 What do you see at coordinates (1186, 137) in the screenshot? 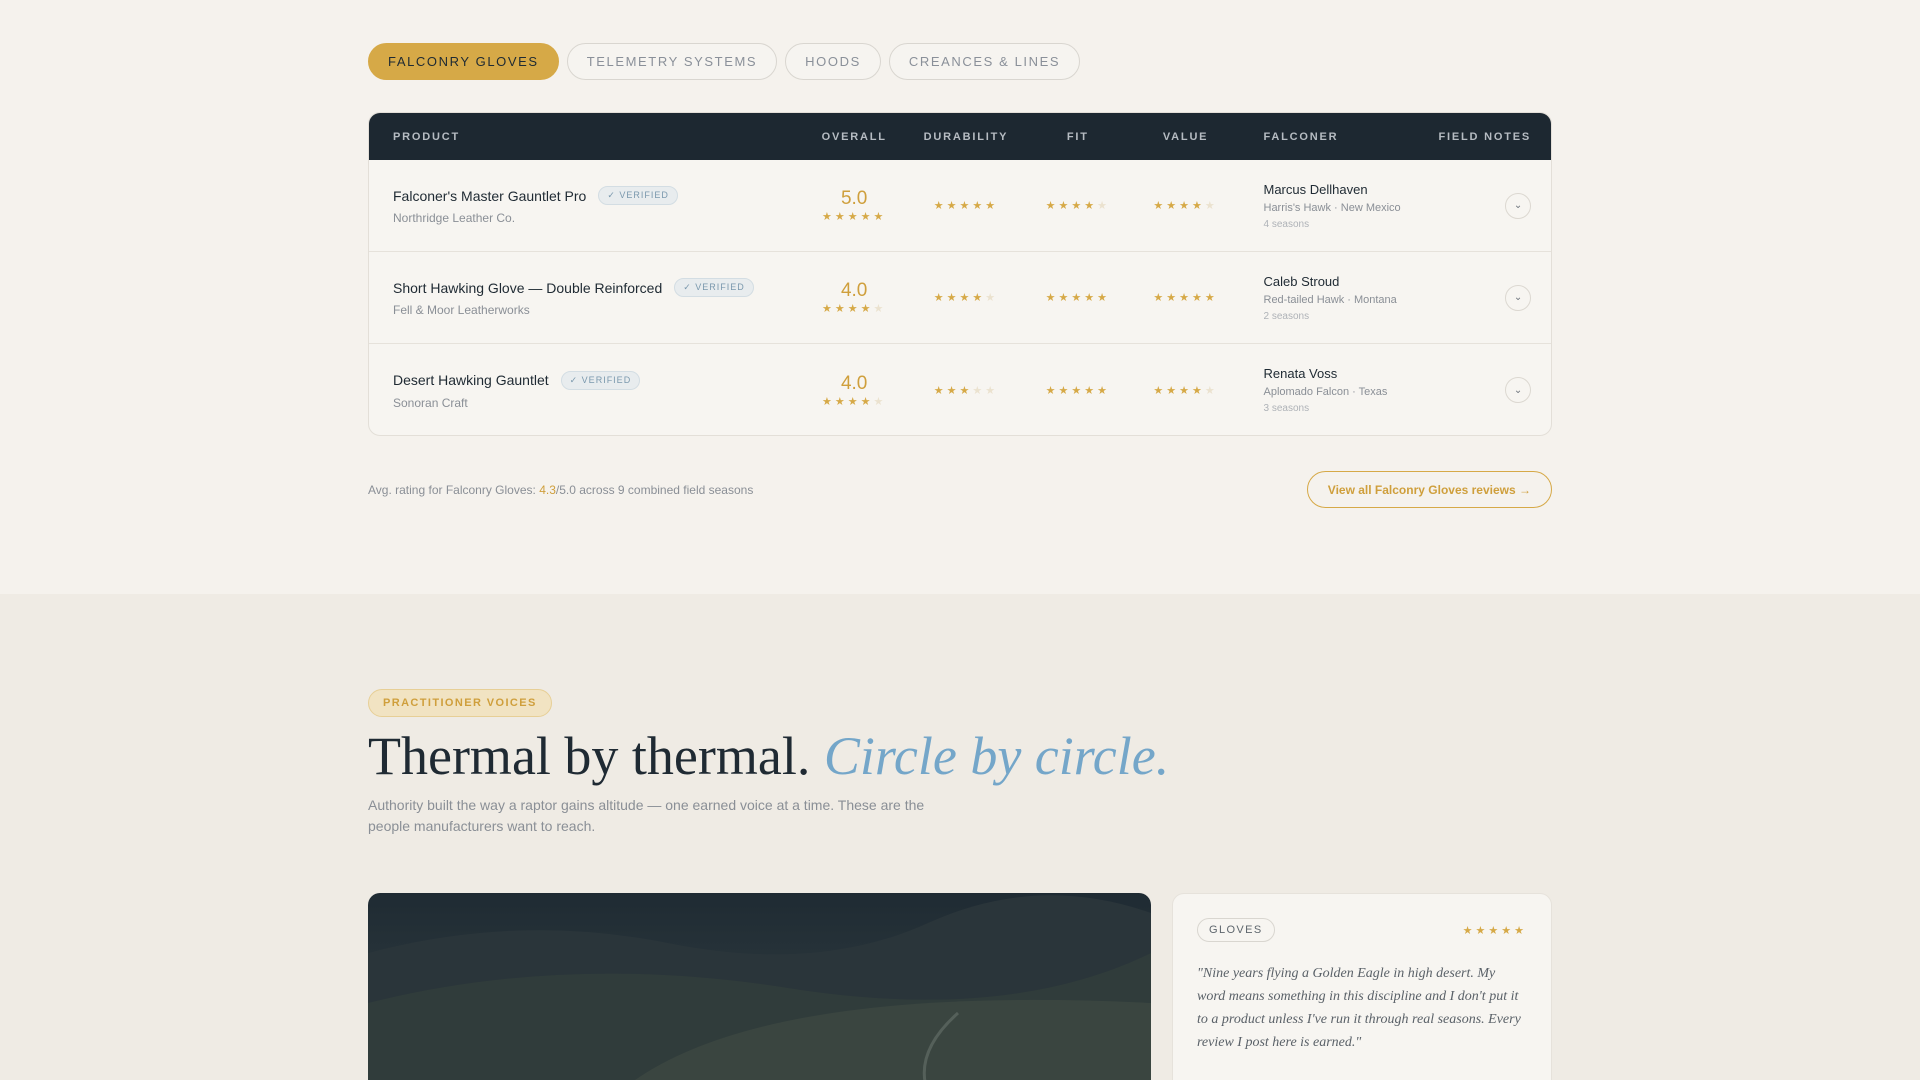
I see `header-value: VALUE` at bounding box center [1186, 137].